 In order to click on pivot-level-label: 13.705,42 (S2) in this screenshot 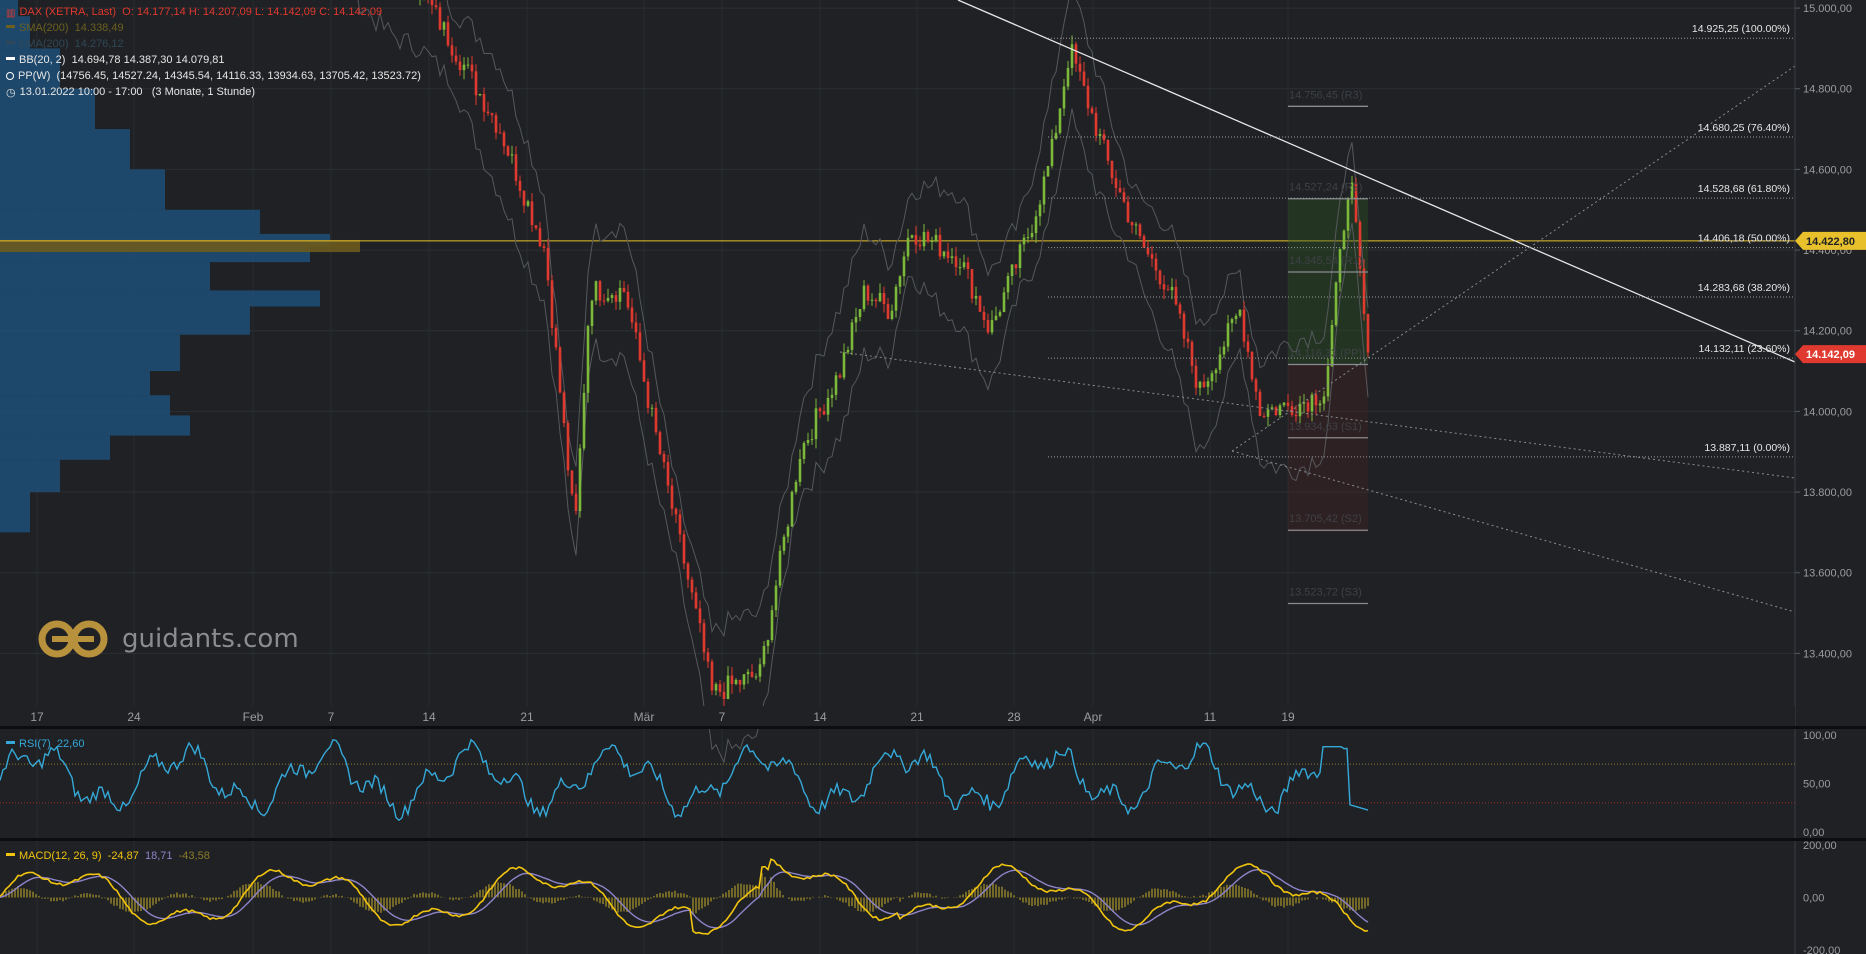, I will do `click(1325, 519)`.